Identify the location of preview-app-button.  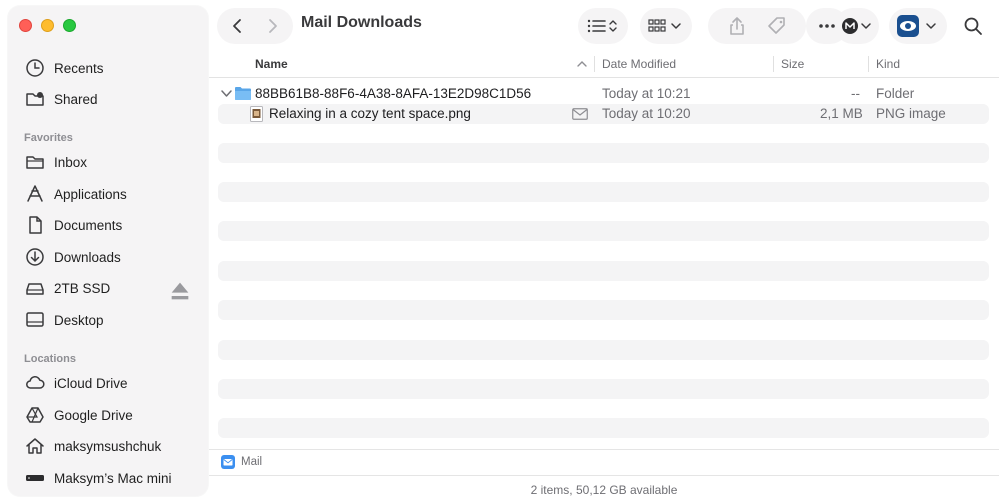
(918, 26).